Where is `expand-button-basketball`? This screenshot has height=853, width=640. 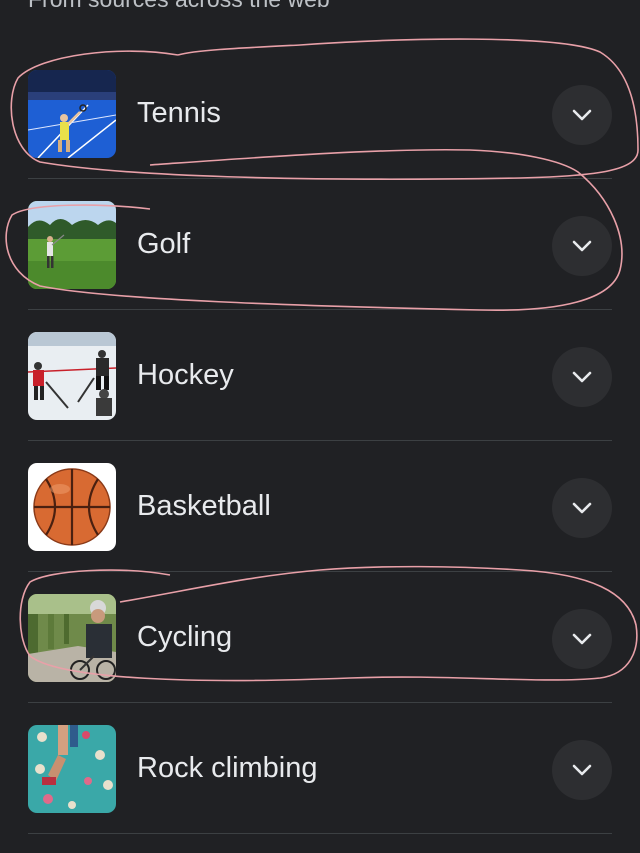 expand-button-basketball is located at coordinates (582, 508).